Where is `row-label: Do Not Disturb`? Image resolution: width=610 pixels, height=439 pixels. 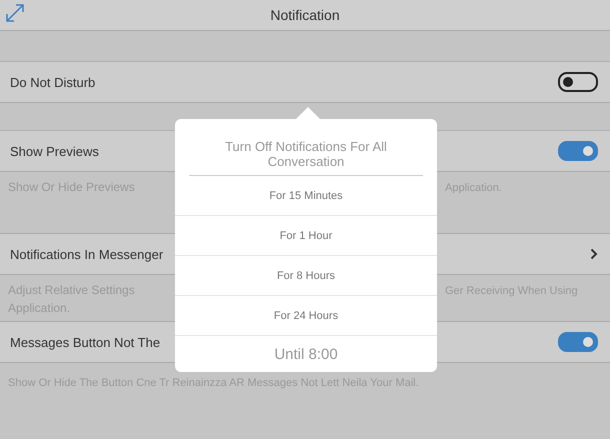 row-label: Do Not Disturb is located at coordinates (53, 82).